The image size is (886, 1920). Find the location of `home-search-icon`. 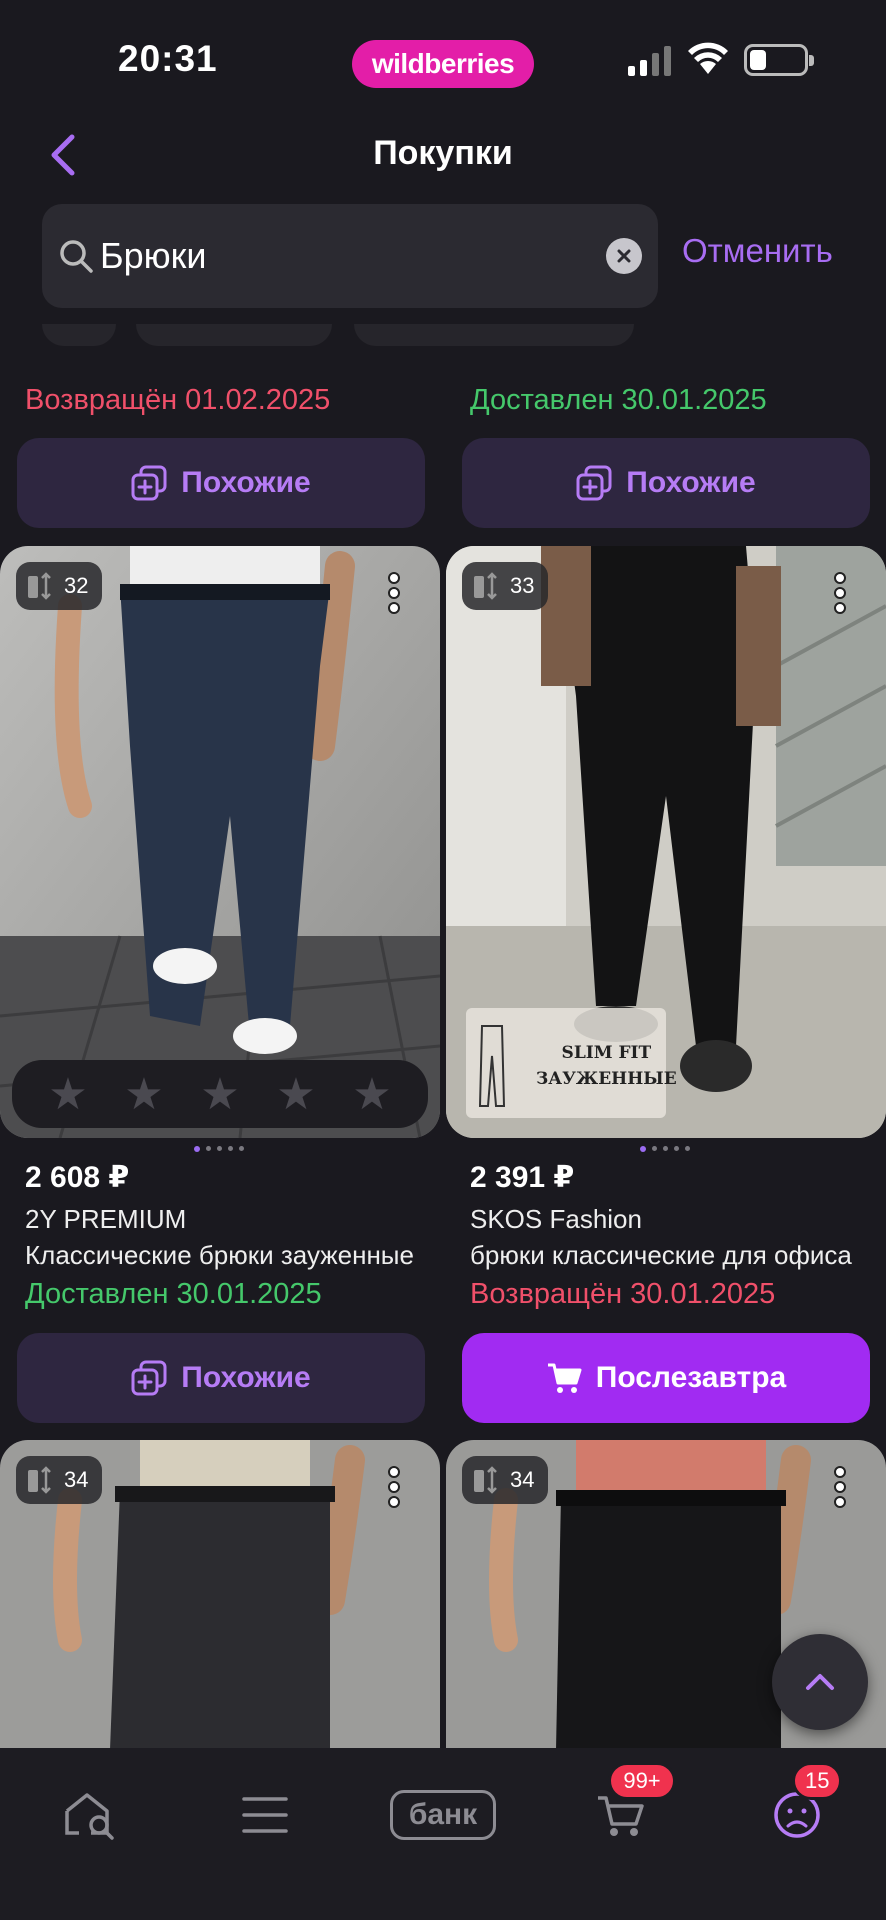

home-search-icon is located at coordinates (89, 1816).